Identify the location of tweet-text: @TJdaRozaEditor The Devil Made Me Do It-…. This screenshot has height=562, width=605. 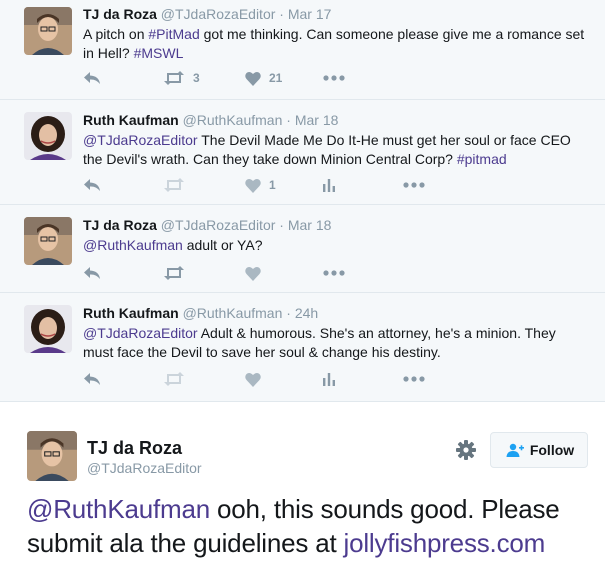
(335, 150).